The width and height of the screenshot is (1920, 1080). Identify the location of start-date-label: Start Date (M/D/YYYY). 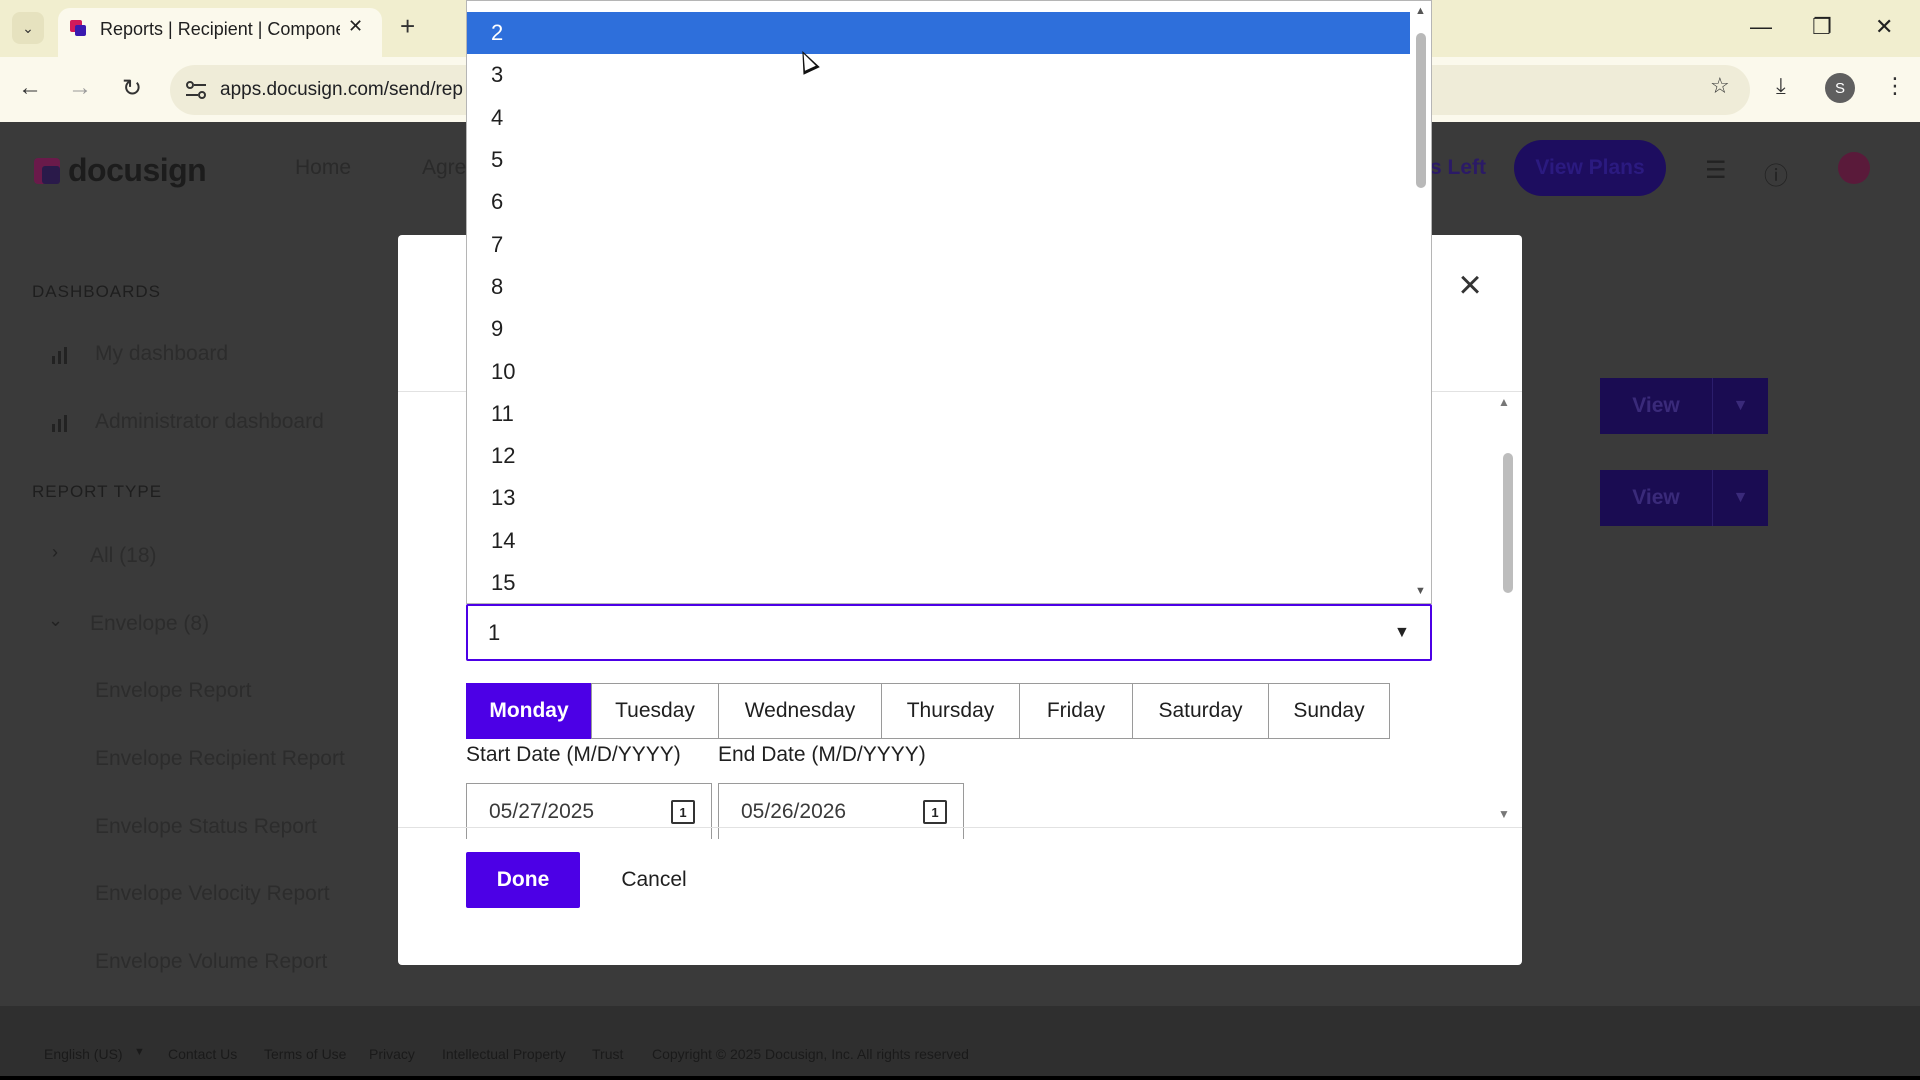
(573, 754).